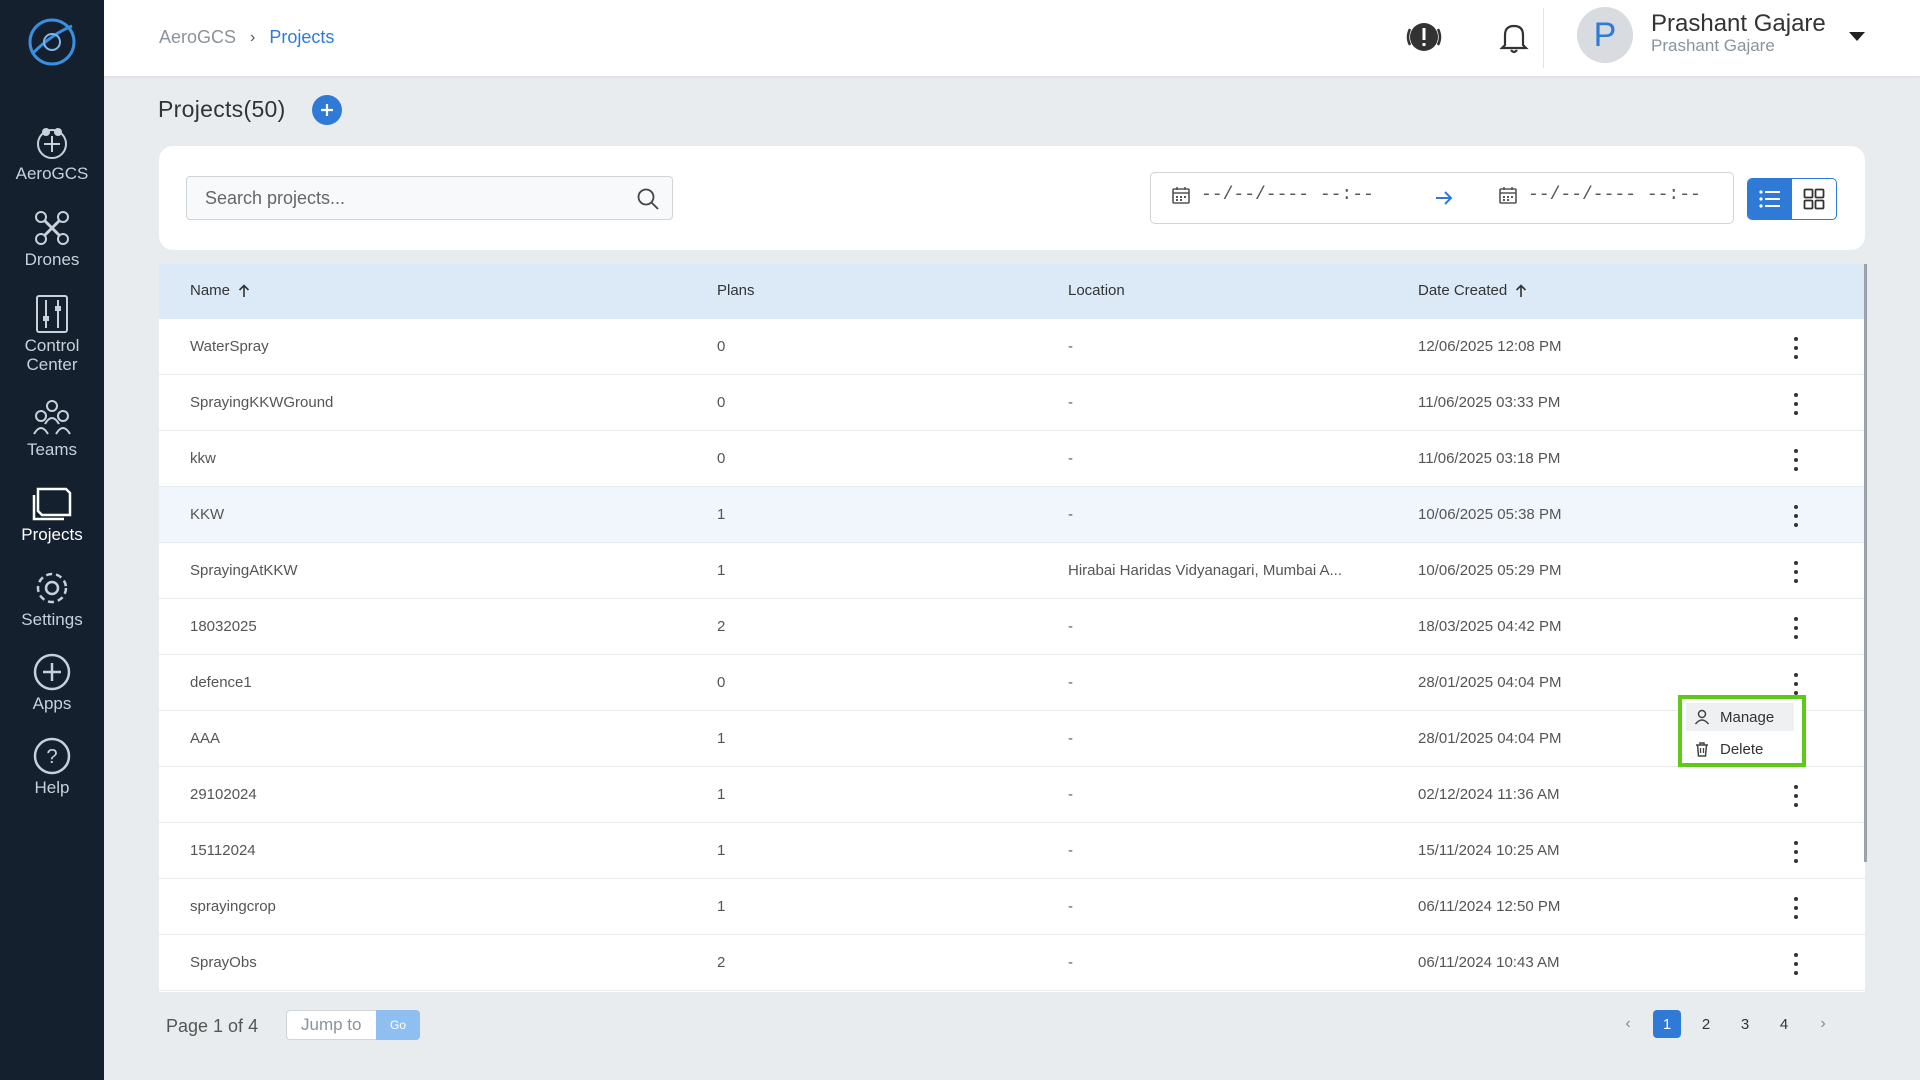 This screenshot has height=1080, width=1920. I want to click on cell-date: 10/06/2025 05:38 PM, so click(1490, 514).